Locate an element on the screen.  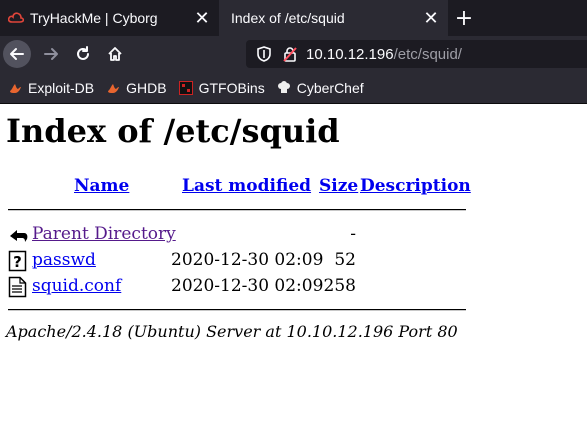
cyberchef-icon is located at coordinates (284, 87).